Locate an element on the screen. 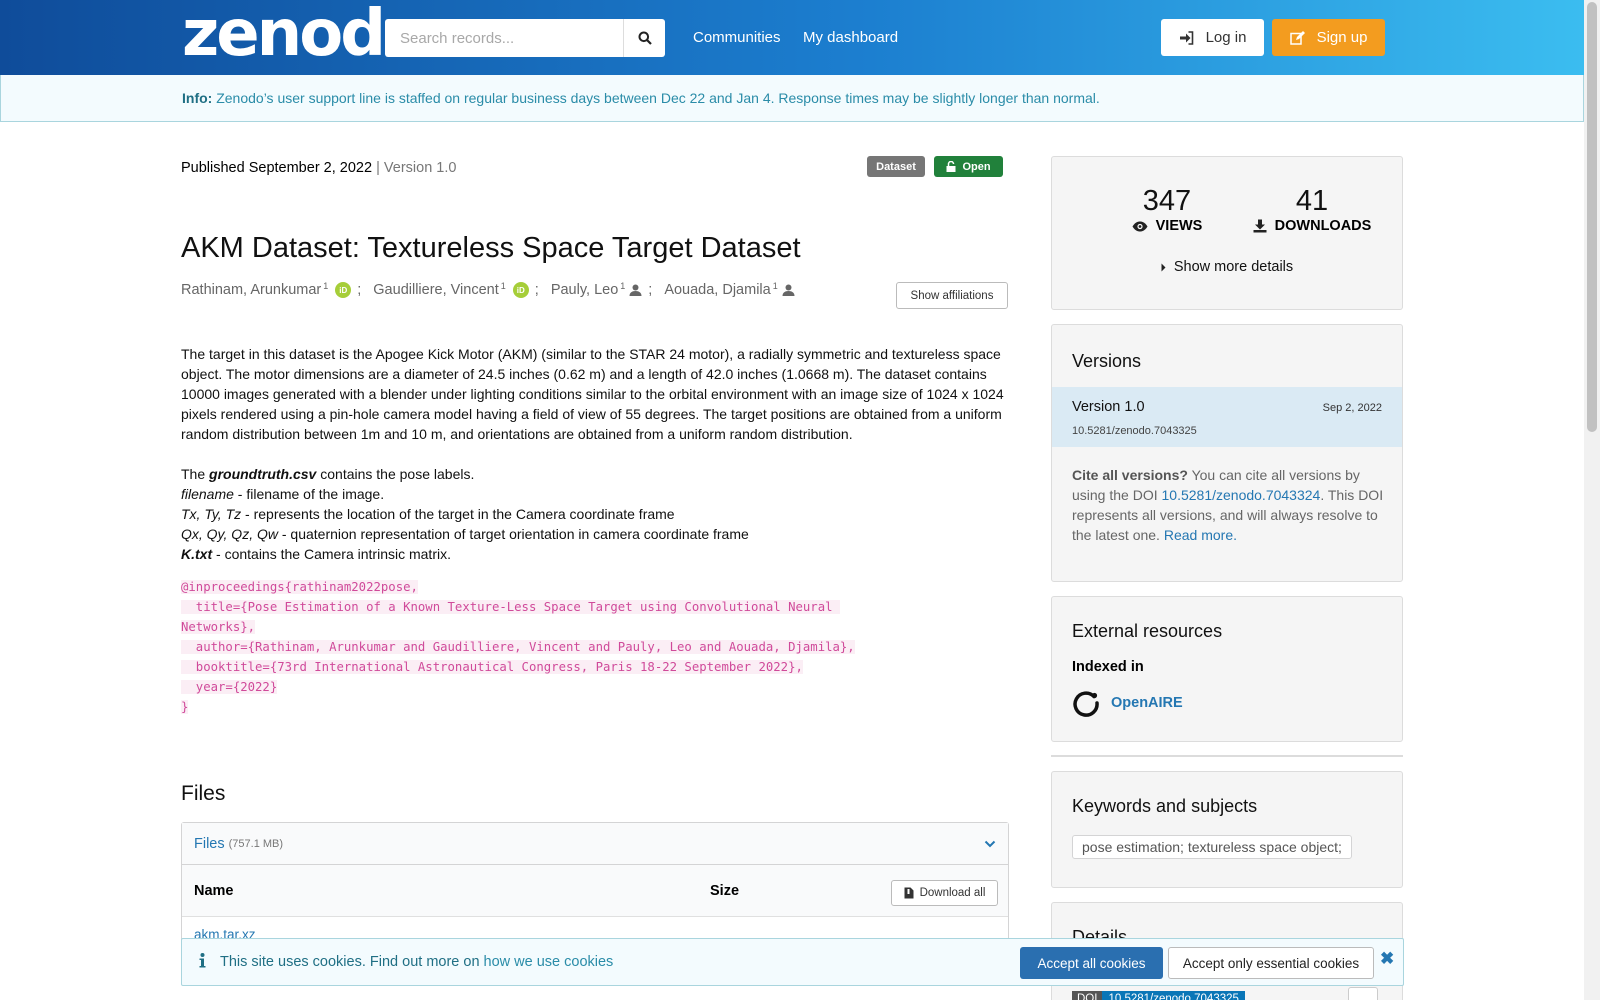 The width and height of the screenshot is (1600, 1000). external-resources-card: External resources Indexed in OpenAIRE is located at coordinates (1227, 669).